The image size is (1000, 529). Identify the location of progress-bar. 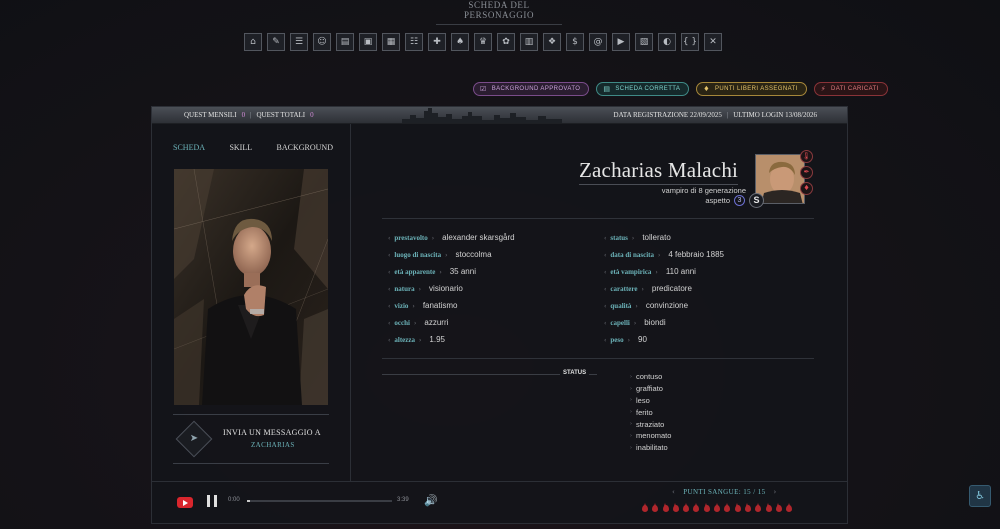
(319, 501).